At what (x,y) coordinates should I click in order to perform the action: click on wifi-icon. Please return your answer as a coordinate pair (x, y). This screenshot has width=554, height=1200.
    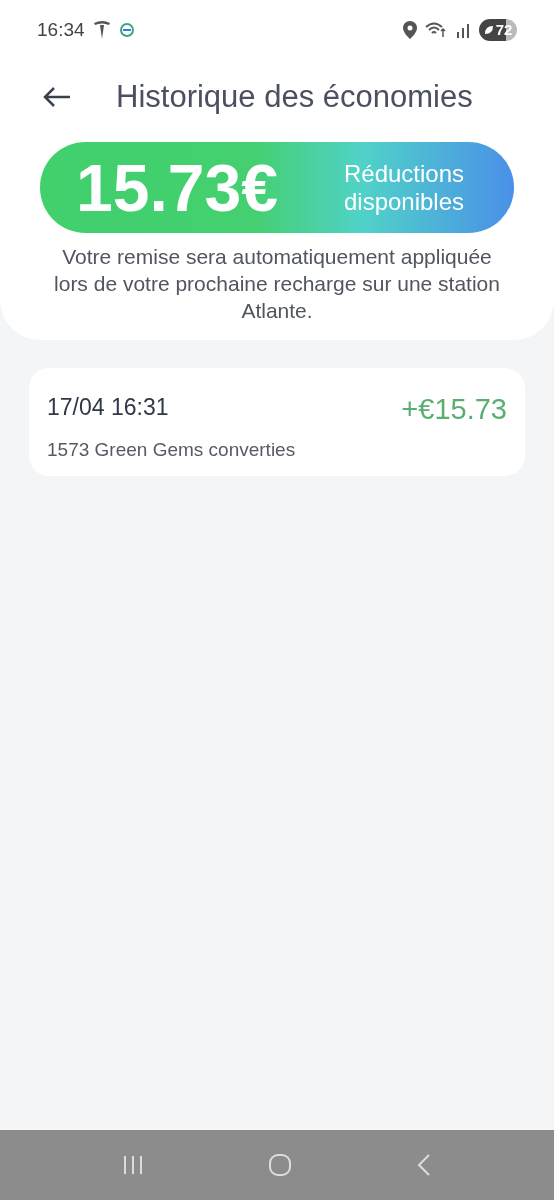
    Looking at the image, I should click on (436, 30).